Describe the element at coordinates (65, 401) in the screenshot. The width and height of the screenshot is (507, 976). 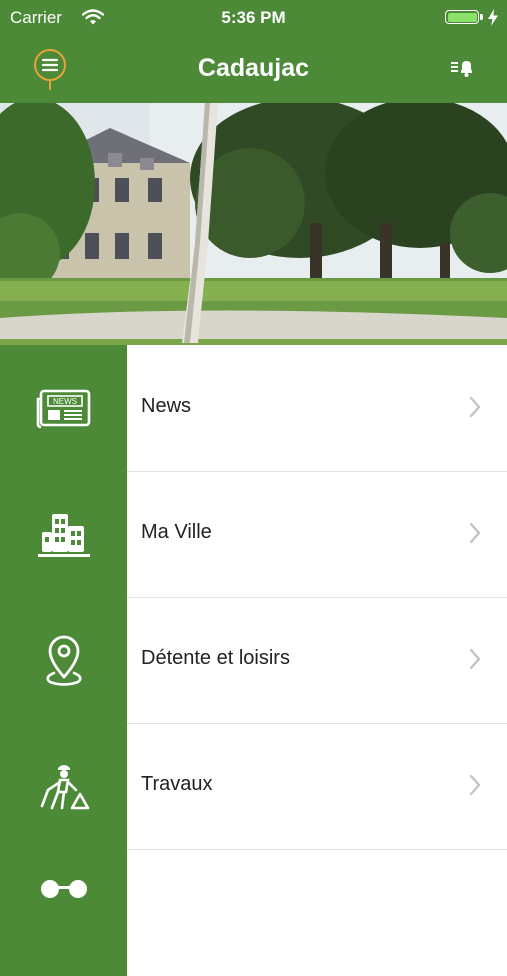
I see `svg-text: NEWS` at that location.